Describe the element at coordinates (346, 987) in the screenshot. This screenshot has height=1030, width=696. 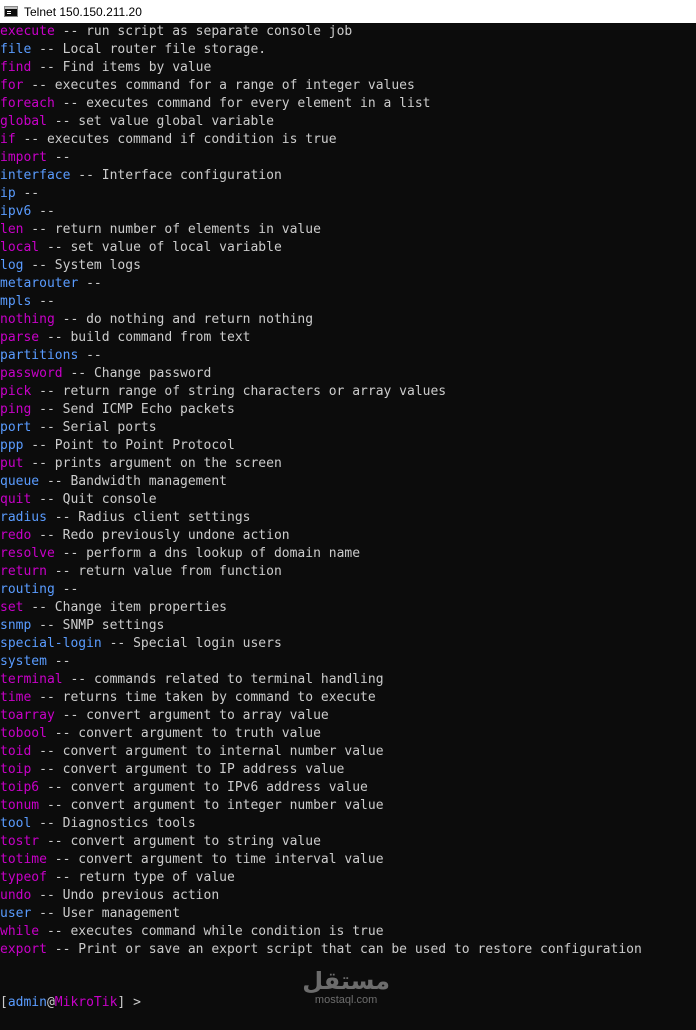
I see `watermark-logo: مستقل mostaql.com` at that location.